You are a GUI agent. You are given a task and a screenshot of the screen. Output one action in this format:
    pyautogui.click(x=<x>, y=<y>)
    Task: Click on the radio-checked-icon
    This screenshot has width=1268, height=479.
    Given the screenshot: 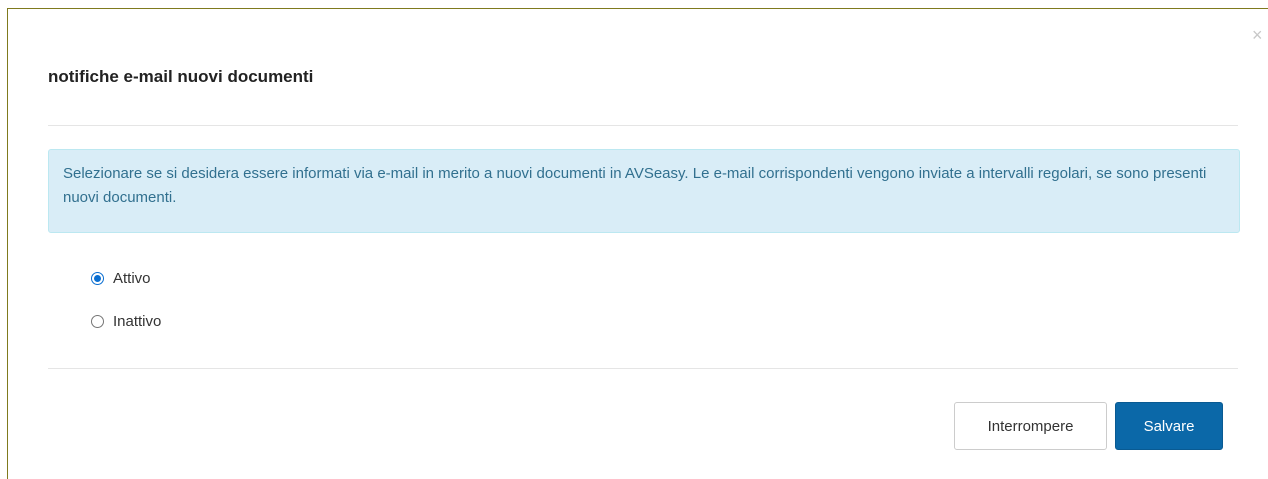 What is the action you would take?
    pyautogui.click(x=97, y=278)
    